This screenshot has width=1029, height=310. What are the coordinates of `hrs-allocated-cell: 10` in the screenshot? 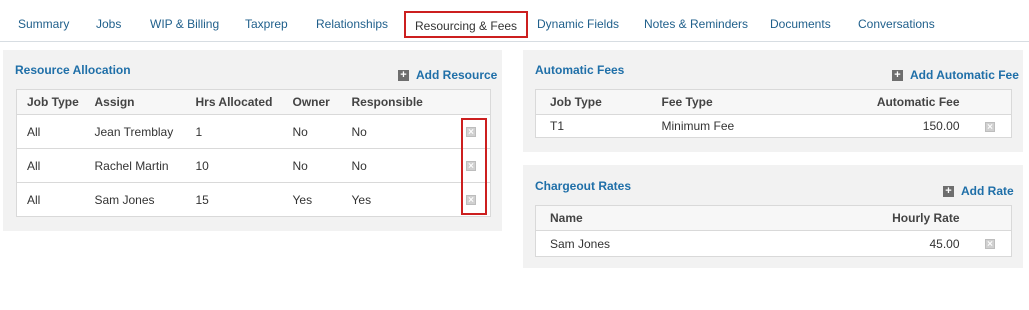 It's located at (234, 165).